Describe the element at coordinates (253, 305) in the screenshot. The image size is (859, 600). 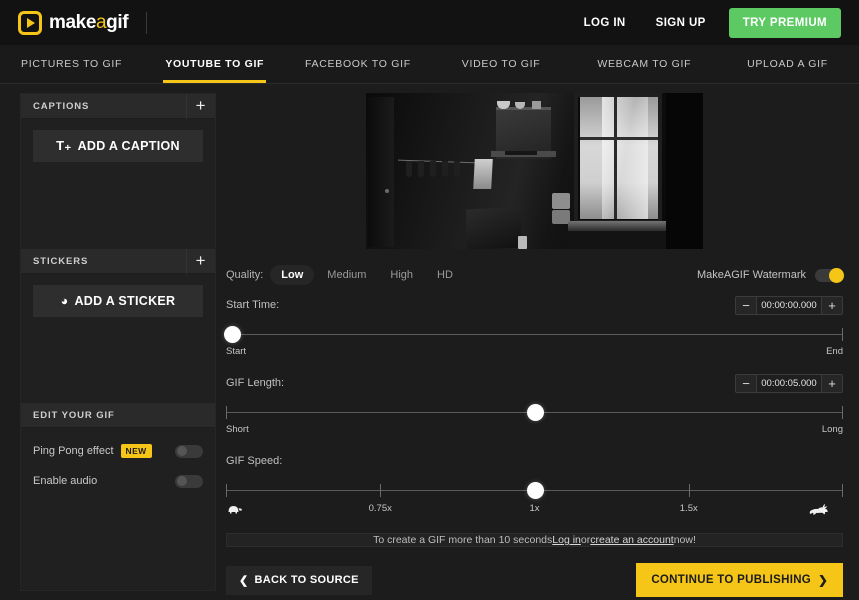
I see `start-time-label: Start Time:` at that location.